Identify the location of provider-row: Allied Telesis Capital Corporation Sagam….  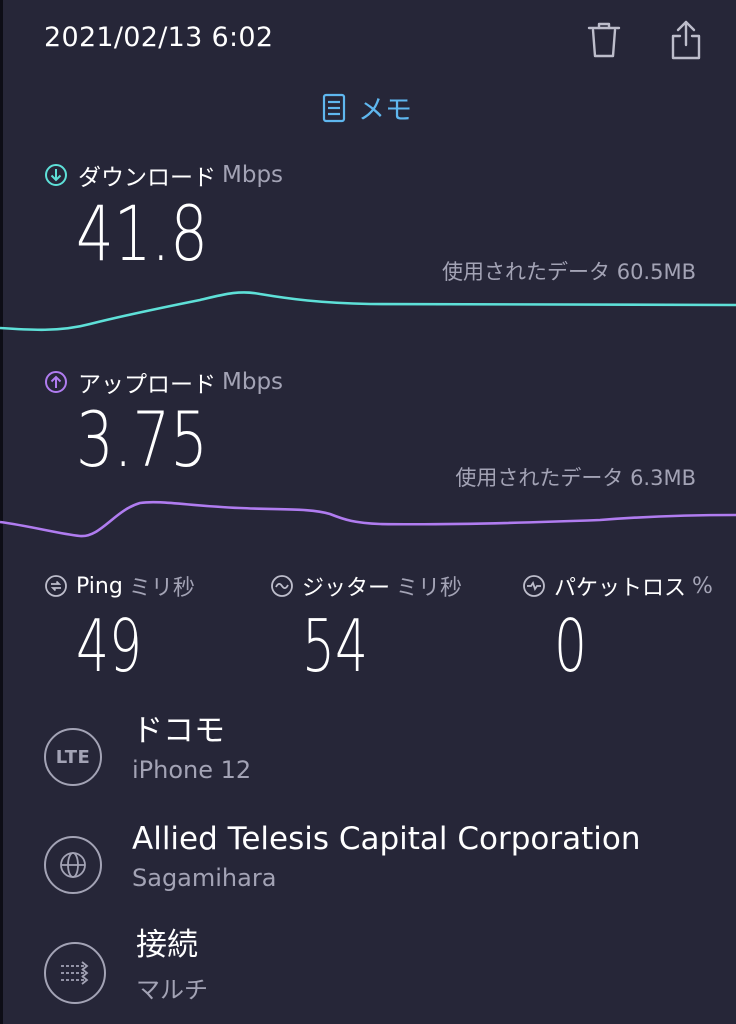
(342, 857).